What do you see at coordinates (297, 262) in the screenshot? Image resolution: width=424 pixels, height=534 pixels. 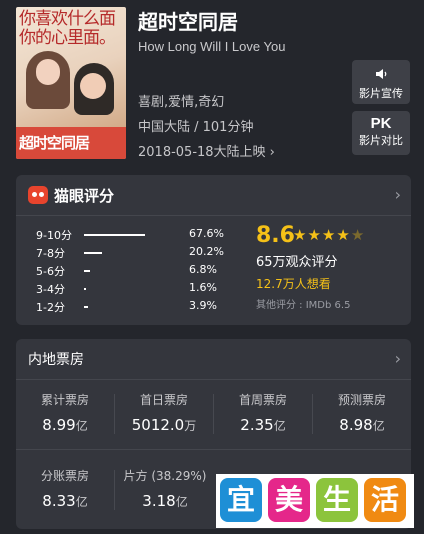 I see `rating-count: 65万观众评分` at bounding box center [297, 262].